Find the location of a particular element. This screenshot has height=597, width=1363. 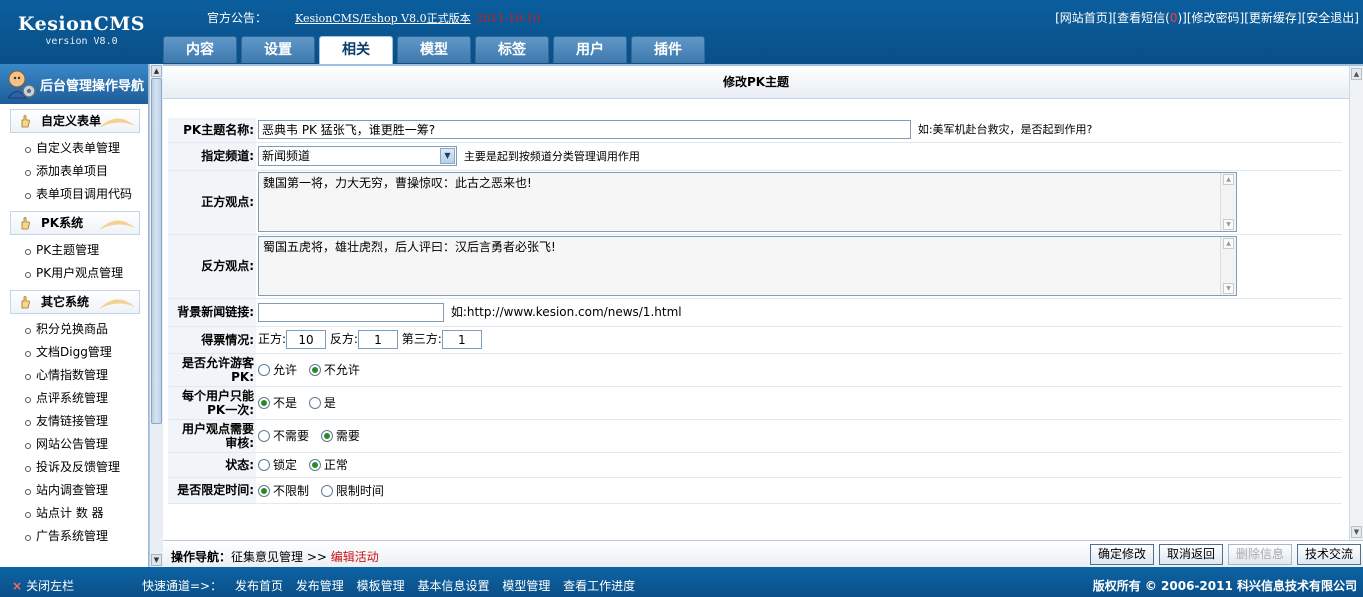

guest-deny-radio: 不允许 is located at coordinates (334, 370).